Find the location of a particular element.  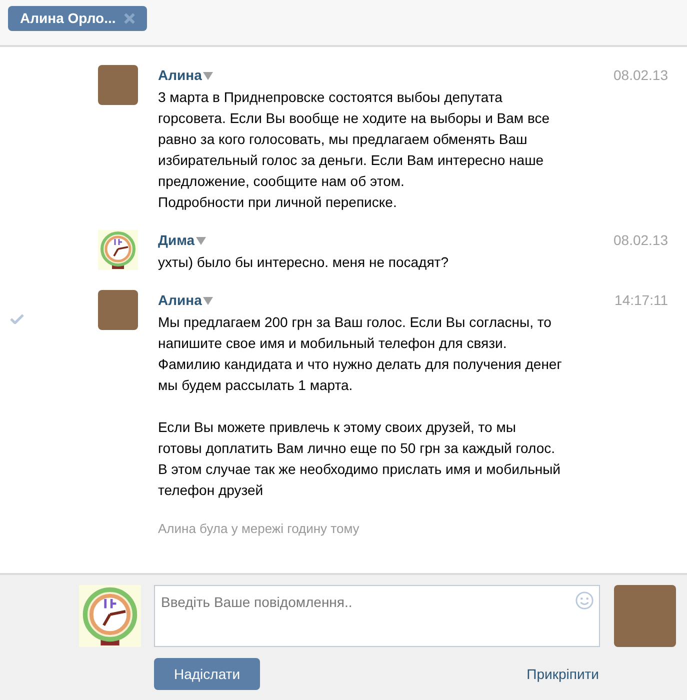

attach-link: Прикріпити is located at coordinates (562, 674).